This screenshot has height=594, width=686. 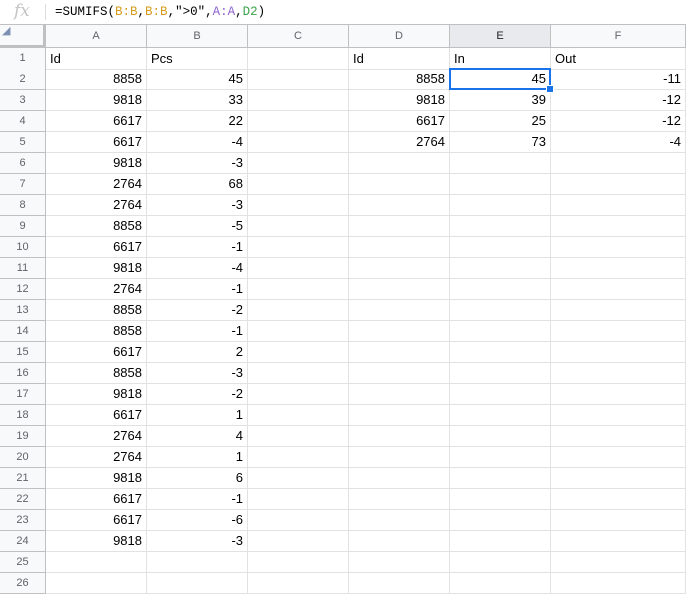 What do you see at coordinates (618, 436) in the screenshot?
I see `cell-f19` at bounding box center [618, 436].